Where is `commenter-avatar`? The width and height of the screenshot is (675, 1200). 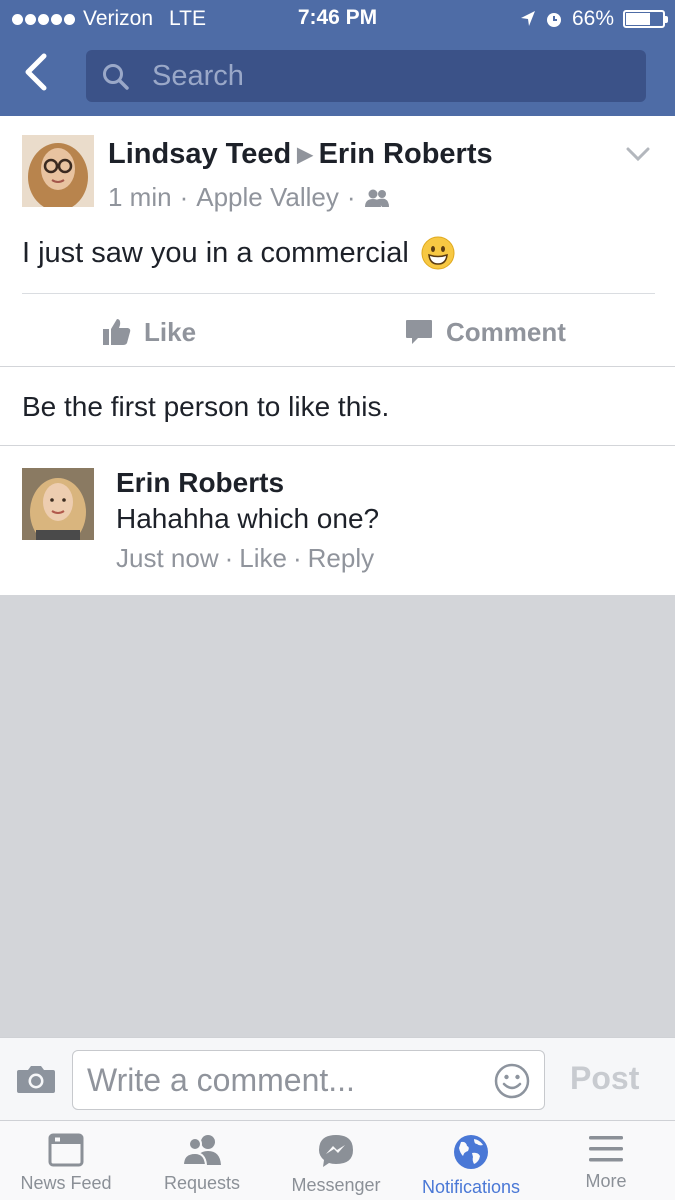 commenter-avatar is located at coordinates (58, 504).